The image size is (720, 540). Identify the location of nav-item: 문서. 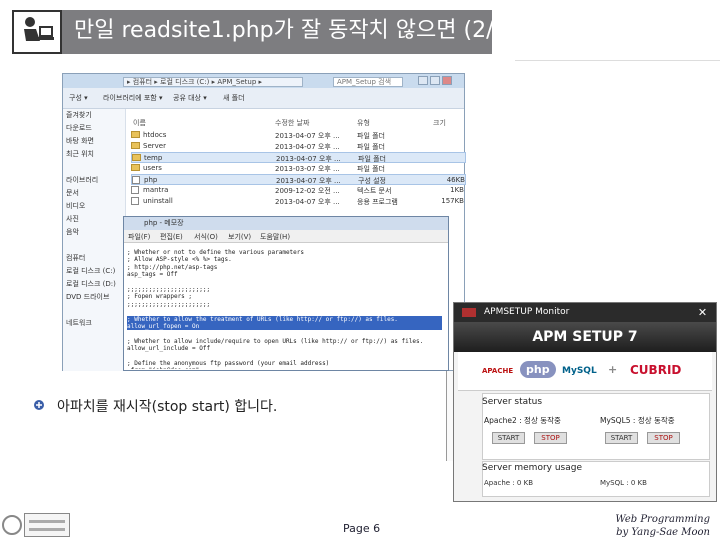
(94, 193).